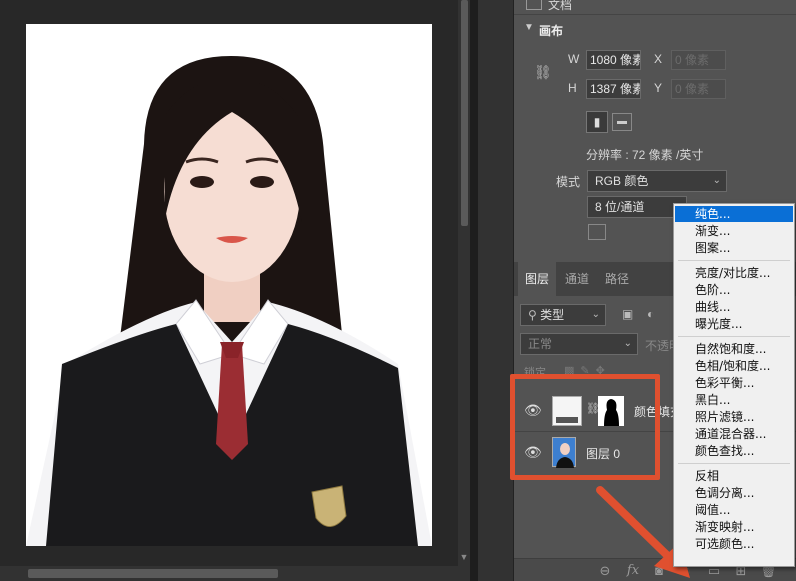  I want to click on width-field: 1080 像素, so click(613, 60).